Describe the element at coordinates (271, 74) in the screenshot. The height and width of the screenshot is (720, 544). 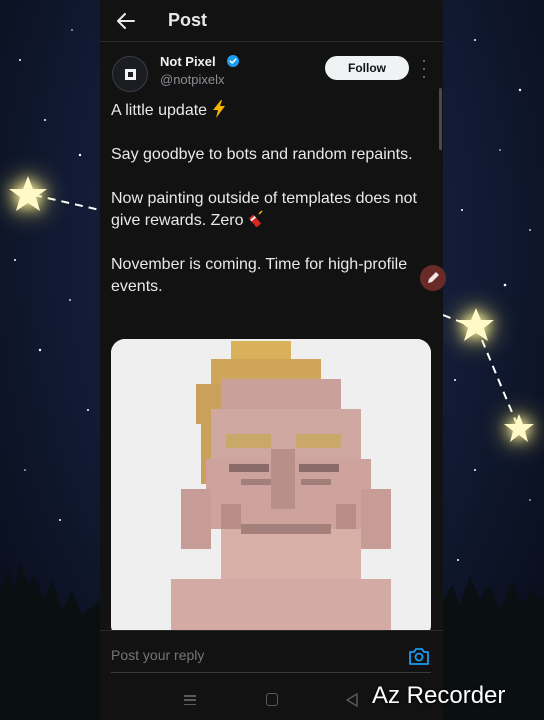
I see `author-row: Not Pixel @notpixelx Follow` at that location.